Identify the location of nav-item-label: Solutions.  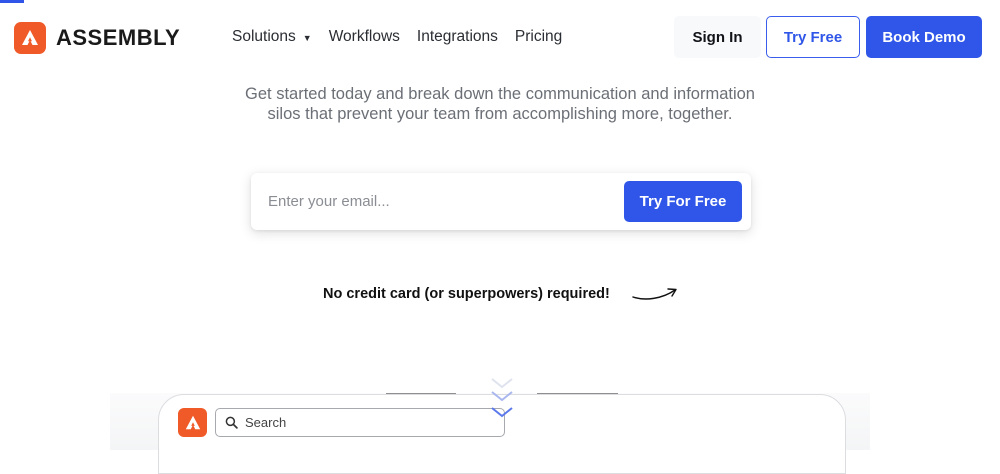
(264, 36).